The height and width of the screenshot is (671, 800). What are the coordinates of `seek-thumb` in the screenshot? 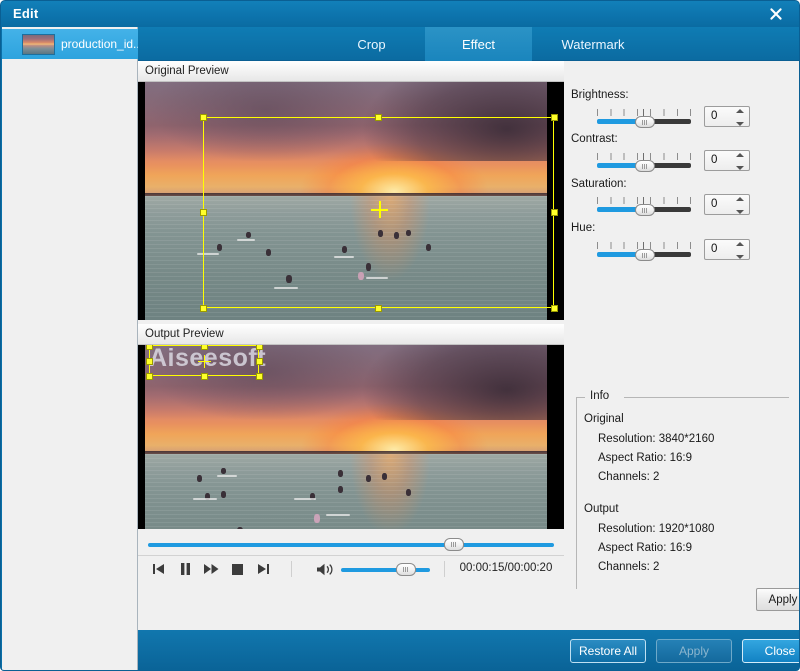 It's located at (454, 544).